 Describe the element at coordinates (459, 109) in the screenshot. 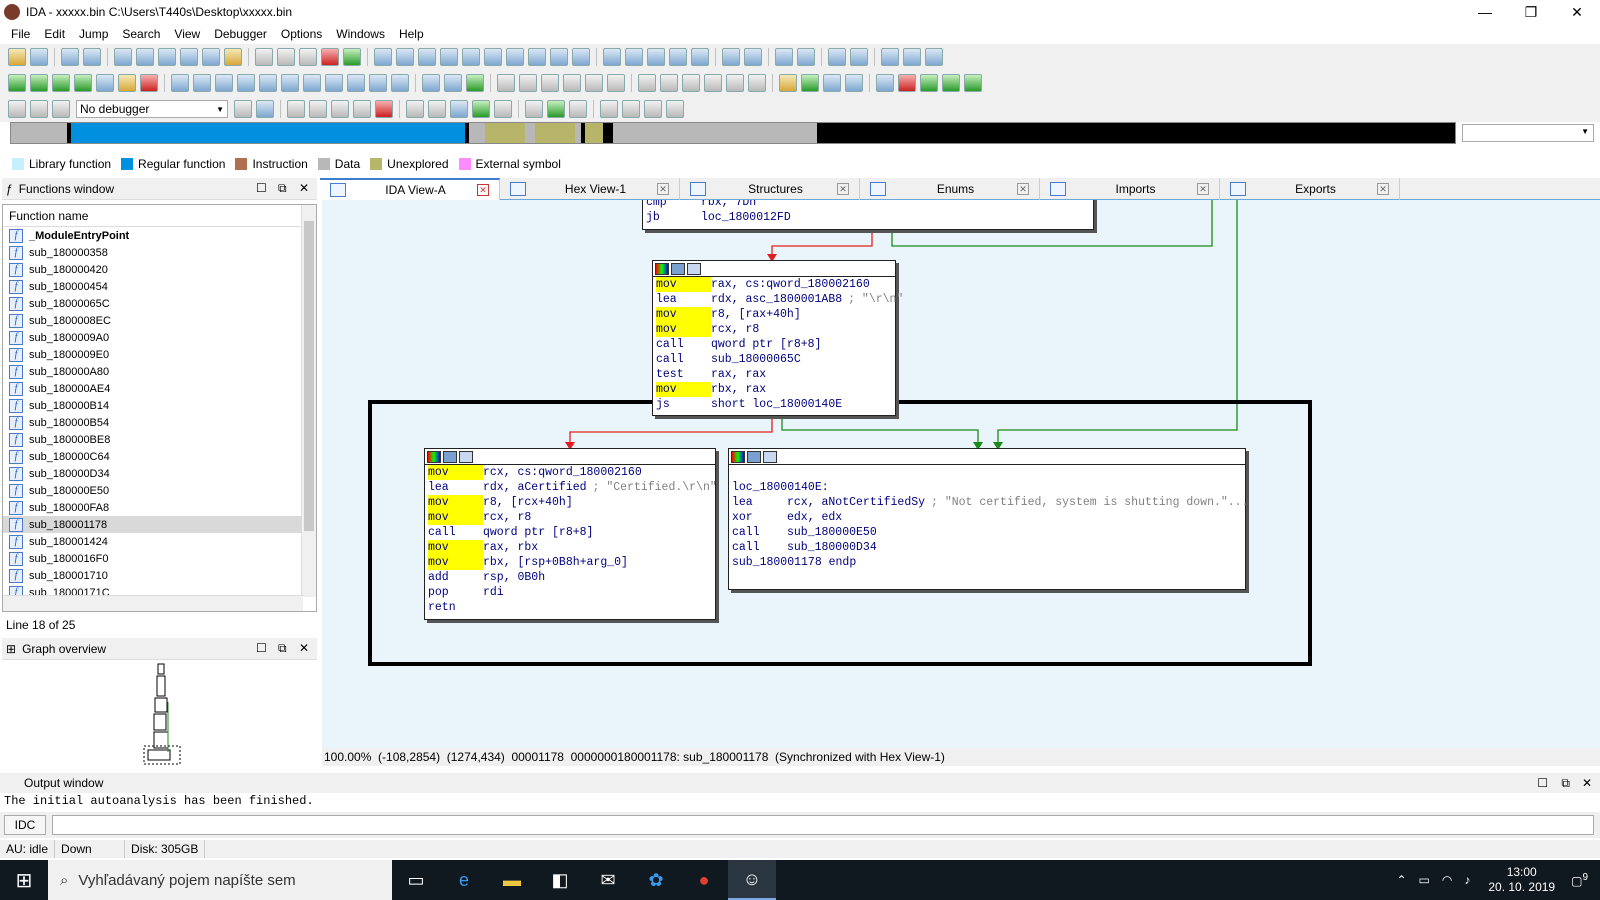

I see `modules-icon` at that location.